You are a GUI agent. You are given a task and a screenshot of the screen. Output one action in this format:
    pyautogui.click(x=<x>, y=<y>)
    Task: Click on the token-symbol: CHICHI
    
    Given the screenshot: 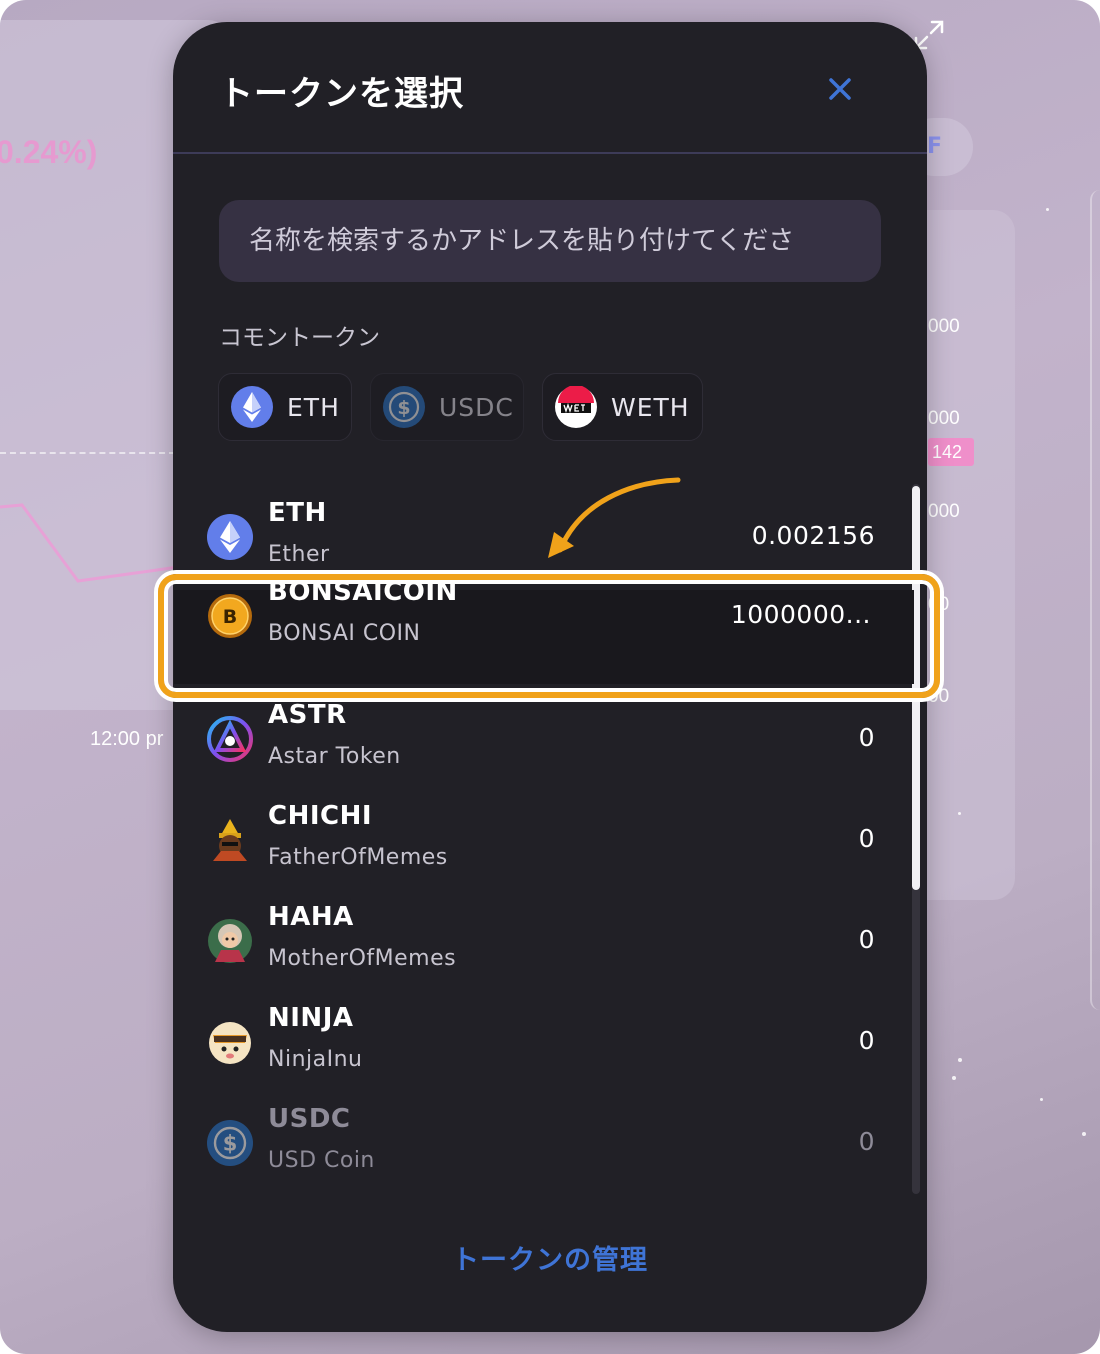 What is the action you would take?
    pyautogui.click(x=320, y=816)
    